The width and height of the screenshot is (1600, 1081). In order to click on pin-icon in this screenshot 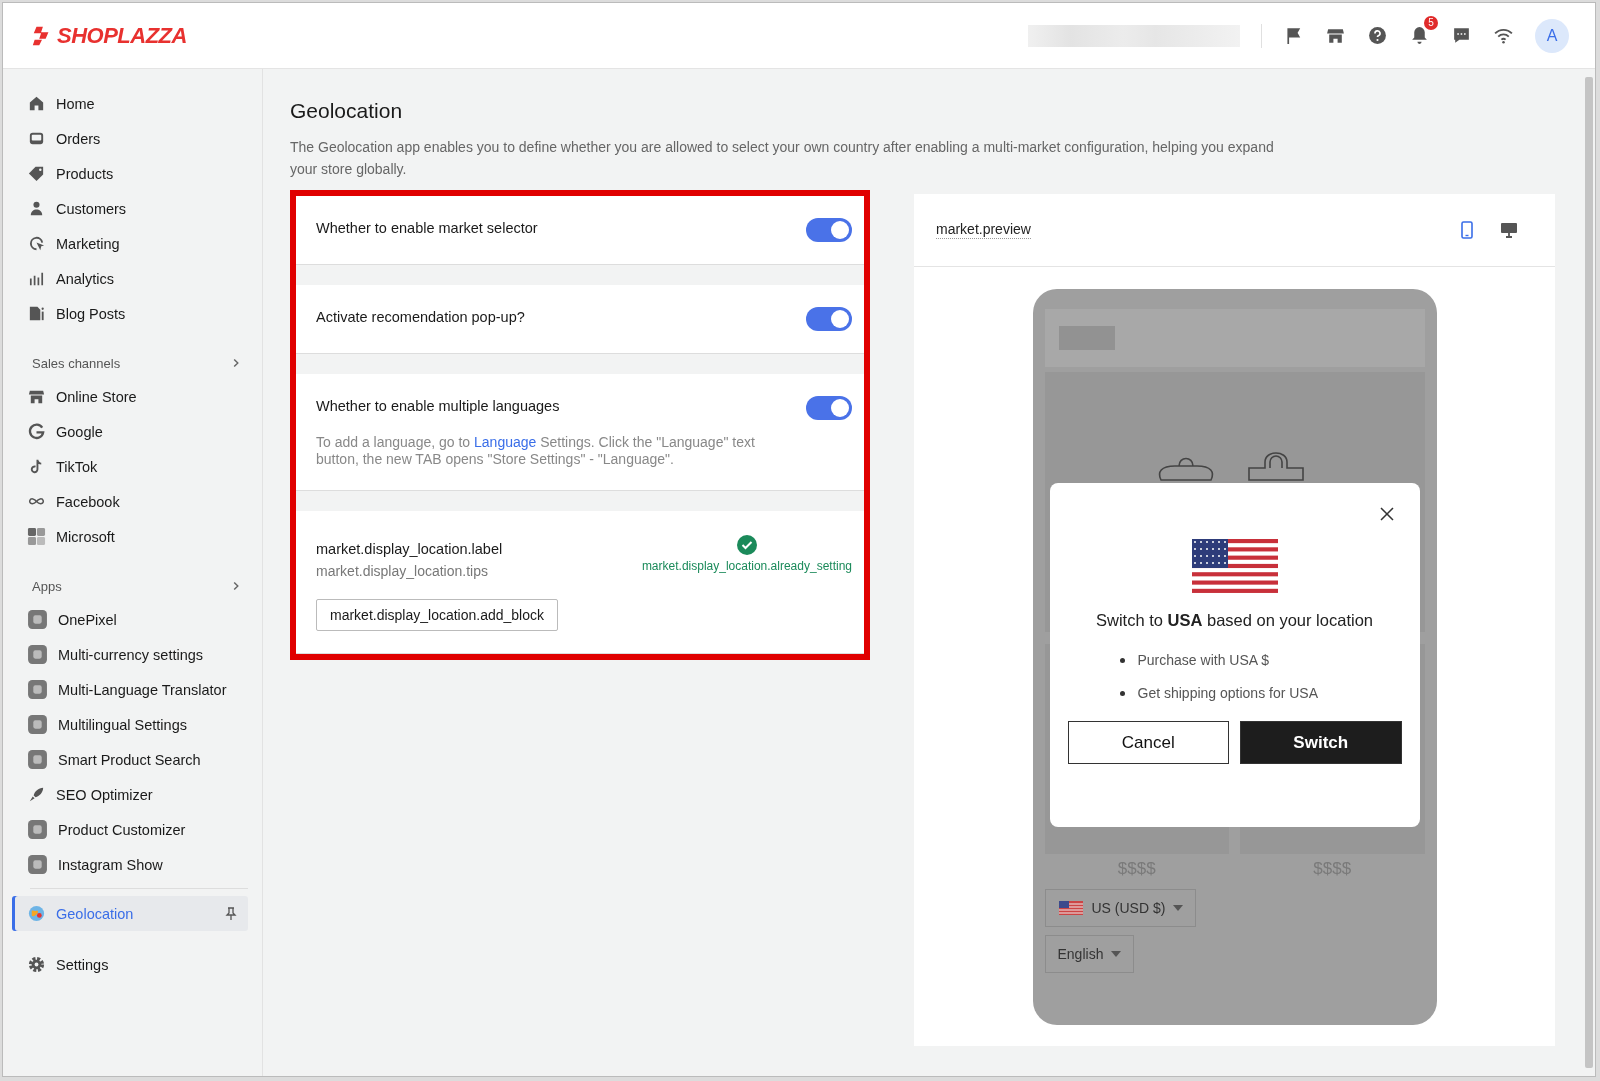, I will do `click(231, 913)`.